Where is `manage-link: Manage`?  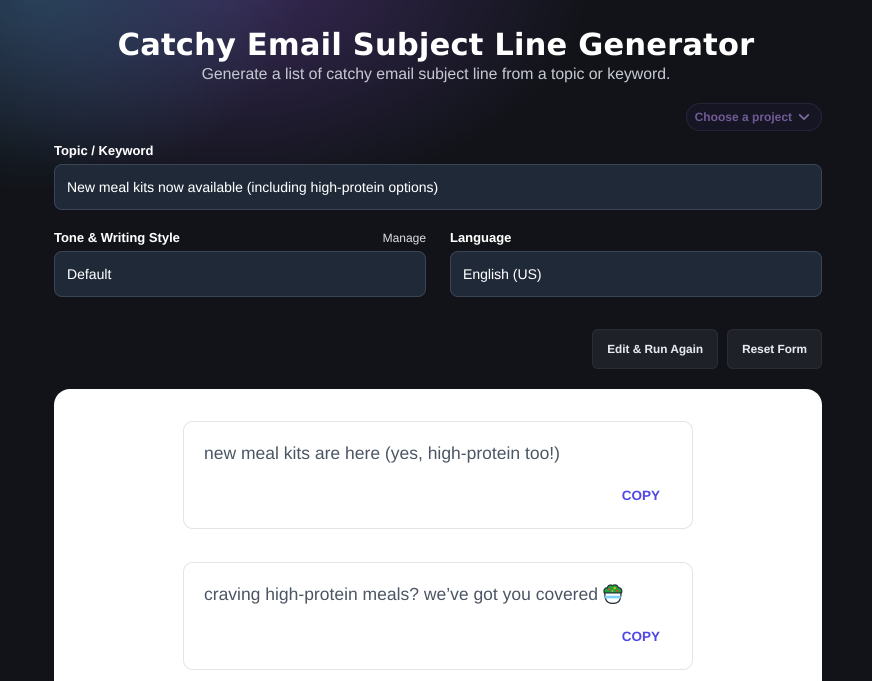 manage-link: Manage is located at coordinates (404, 238).